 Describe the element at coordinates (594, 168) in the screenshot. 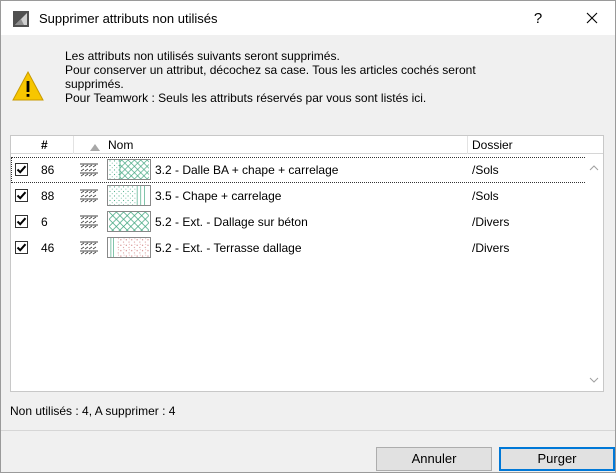

I see `scroll-up-icon` at that location.